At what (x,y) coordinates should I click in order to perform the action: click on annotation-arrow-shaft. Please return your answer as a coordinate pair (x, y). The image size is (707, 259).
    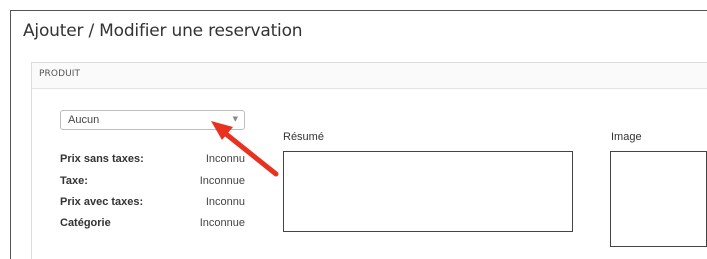
    Looking at the image, I should click on (251, 154).